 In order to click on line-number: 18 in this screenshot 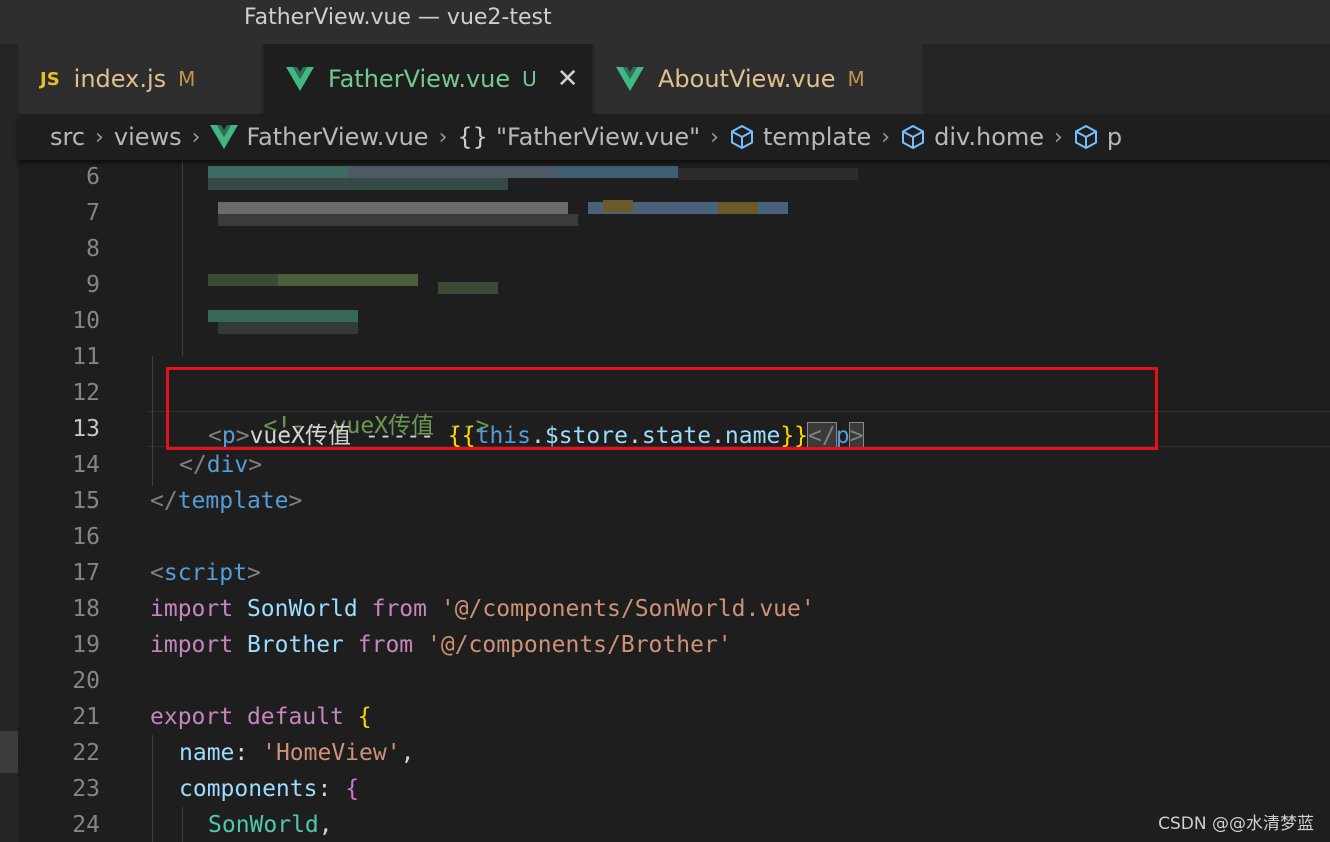, I will do `click(86, 609)`.